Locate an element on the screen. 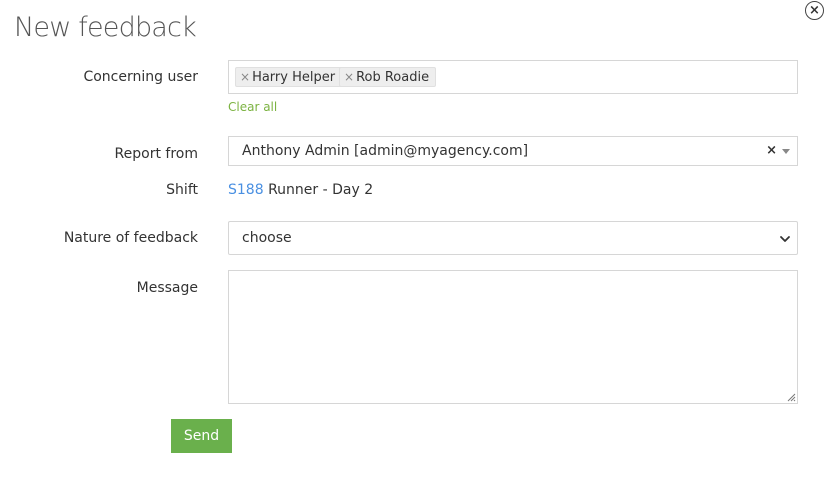  user-tag: × Harry Helper is located at coordinates (289, 77).